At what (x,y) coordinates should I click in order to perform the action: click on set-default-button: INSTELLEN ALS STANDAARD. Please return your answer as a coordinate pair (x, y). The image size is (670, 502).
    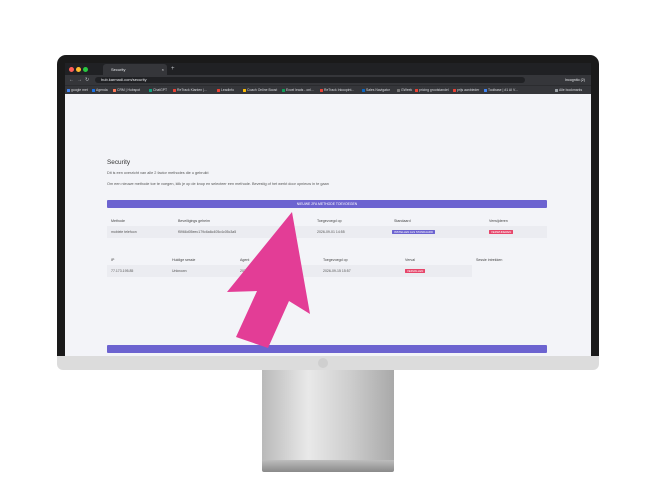
    Looking at the image, I should click on (413, 232).